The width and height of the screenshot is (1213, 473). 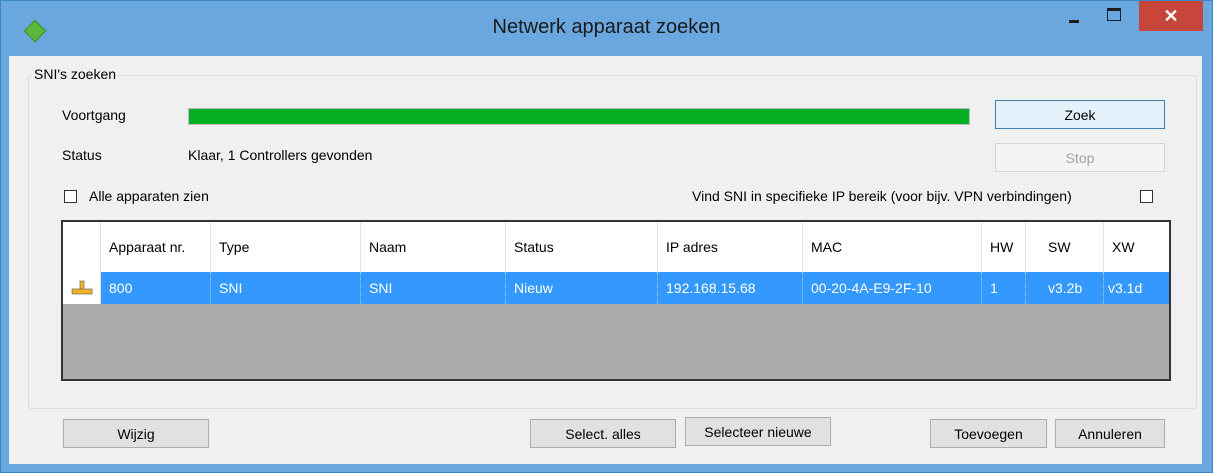 What do you see at coordinates (582, 288) in the screenshot?
I see `cell-status: Nieuw` at bounding box center [582, 288].